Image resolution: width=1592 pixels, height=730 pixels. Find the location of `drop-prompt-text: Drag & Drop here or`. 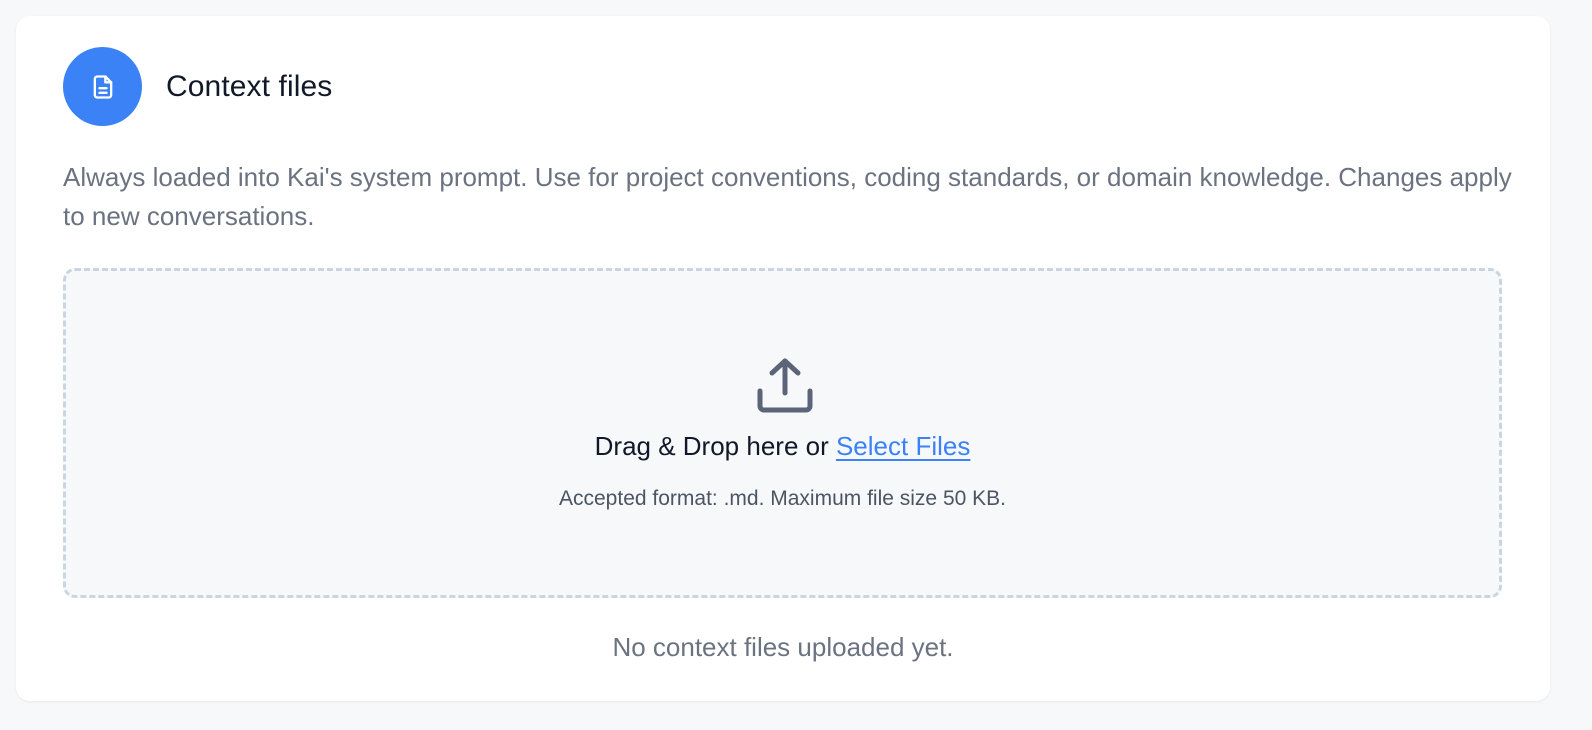

drop-prompt-text: Drag & Drop here or is located at coordinates (715, 446).